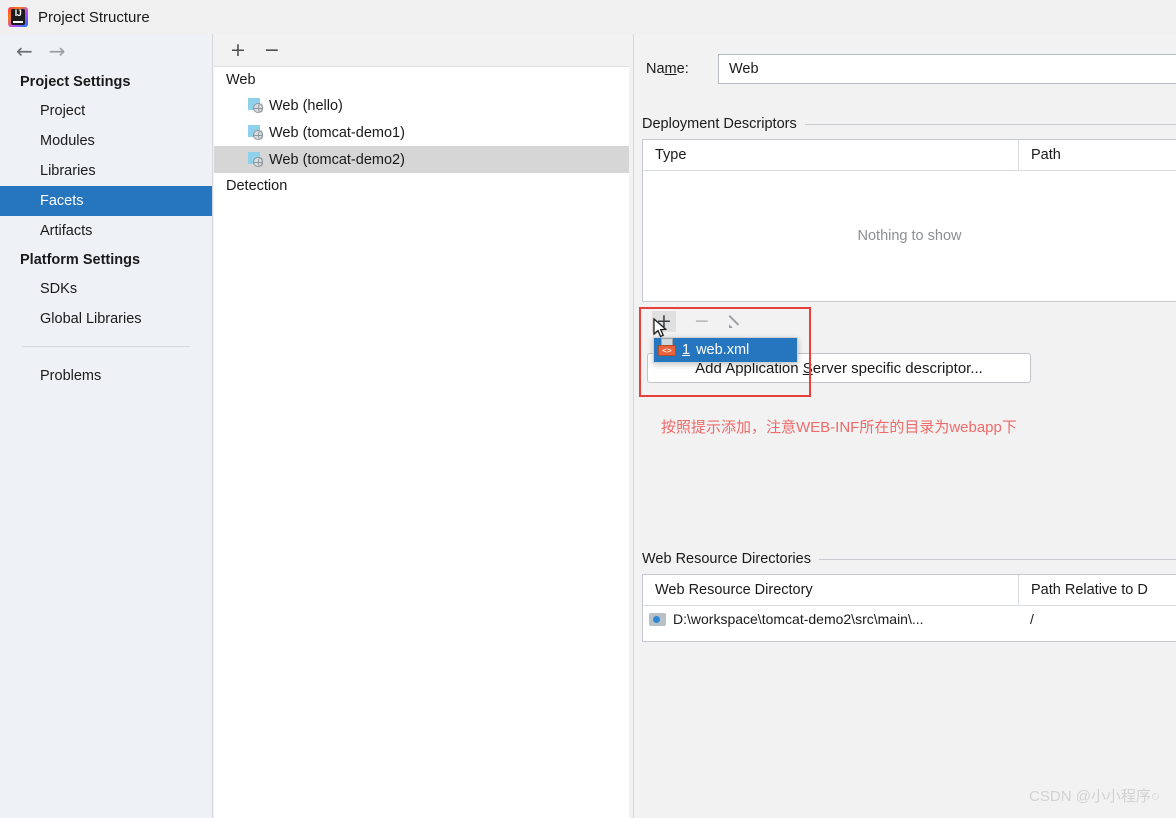 The height and width of the screenshot is (818, 1176). I want to click on sidebar-divider, so click(106, 346).